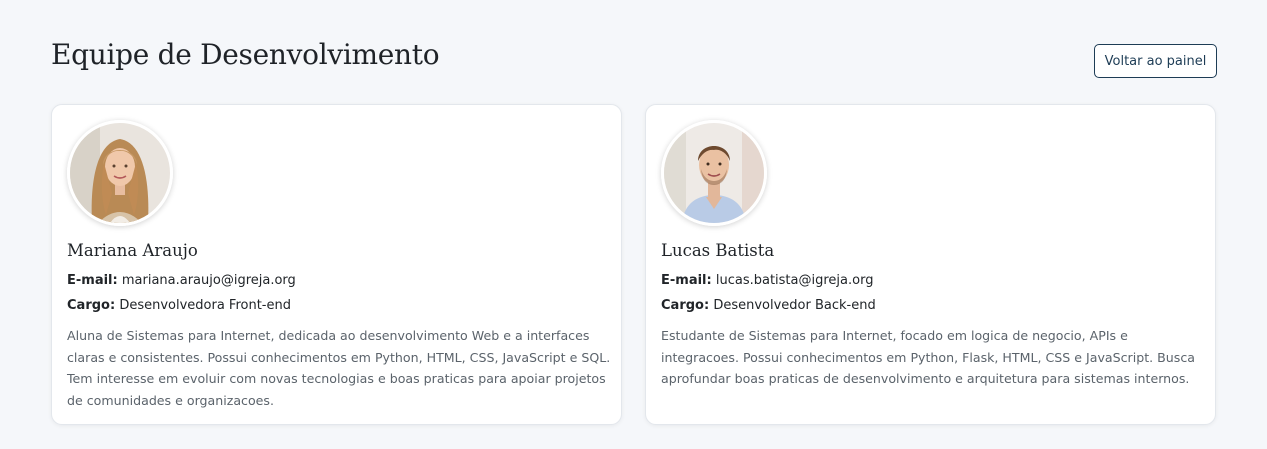 This screenshot has height=449, width=1267. Describe the element at coordinates (208, 280) in the screenshot. I see `email-value: mariana.araujo@igreja.org` at that location.